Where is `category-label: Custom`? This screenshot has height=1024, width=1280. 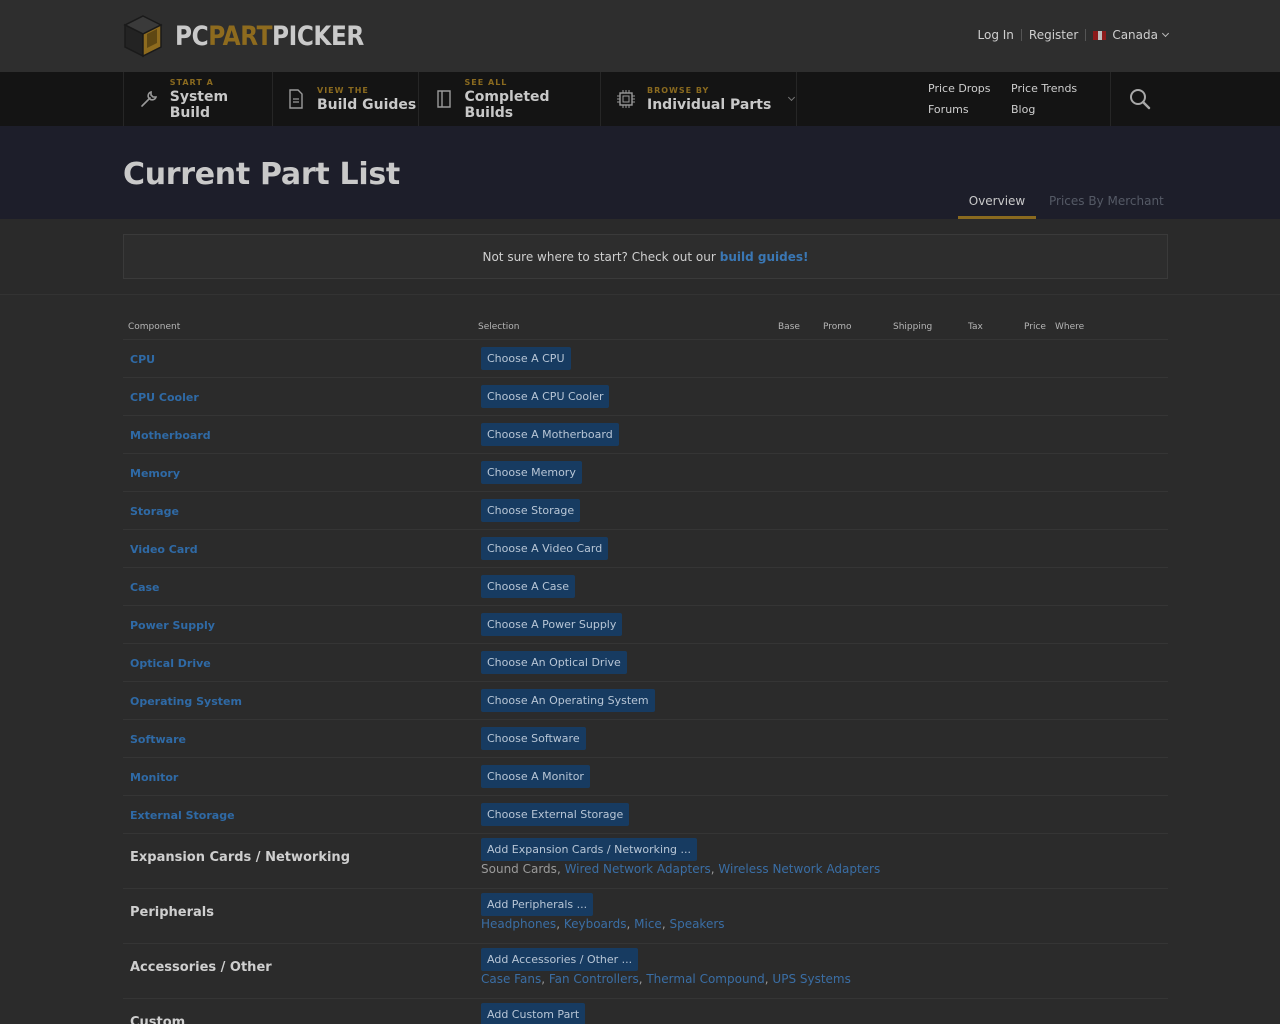
category-label: Custom is located at coordinates (158, 1019).